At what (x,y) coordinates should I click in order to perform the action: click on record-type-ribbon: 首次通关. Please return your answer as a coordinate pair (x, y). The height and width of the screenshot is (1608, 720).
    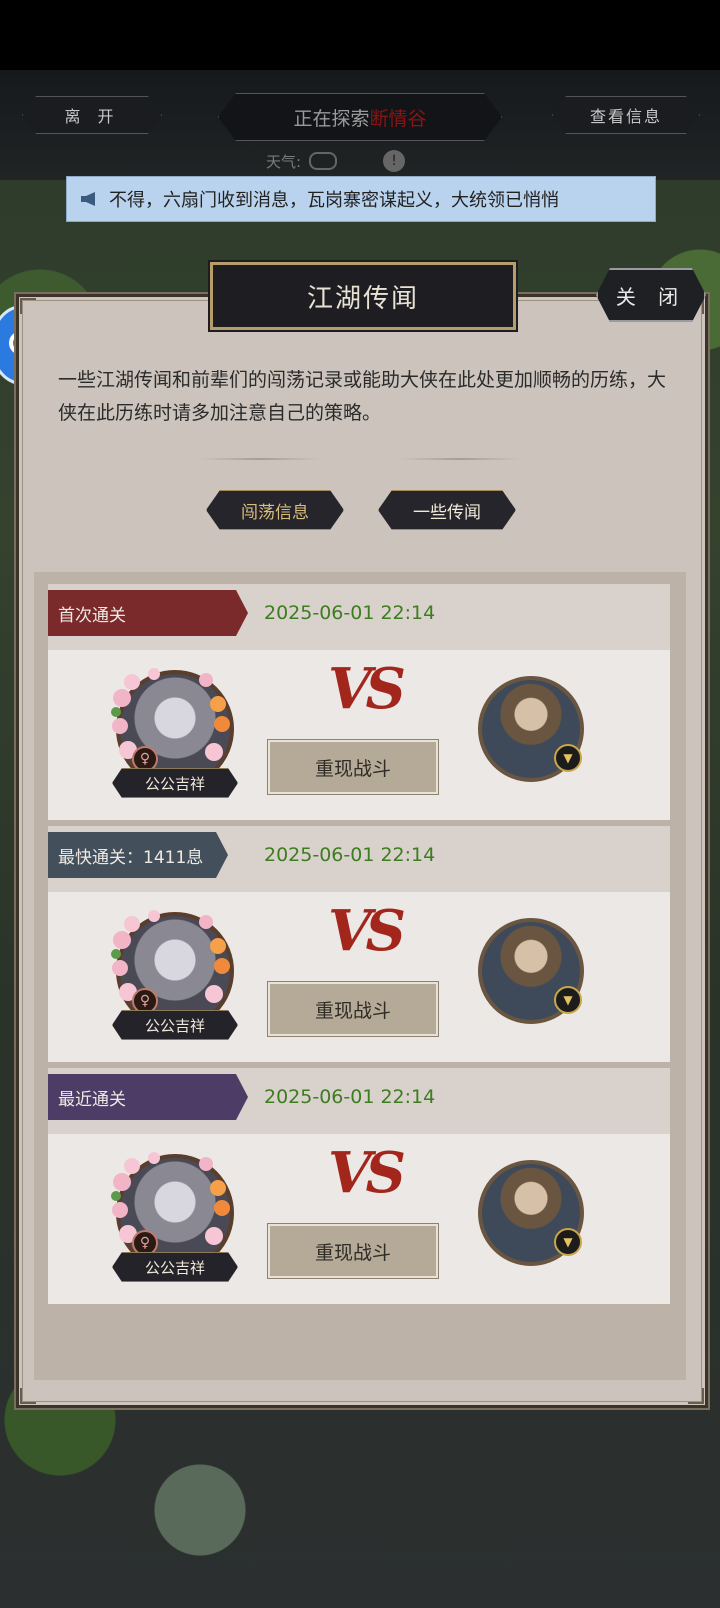
    Looking at the image, I should click on (148, 613).